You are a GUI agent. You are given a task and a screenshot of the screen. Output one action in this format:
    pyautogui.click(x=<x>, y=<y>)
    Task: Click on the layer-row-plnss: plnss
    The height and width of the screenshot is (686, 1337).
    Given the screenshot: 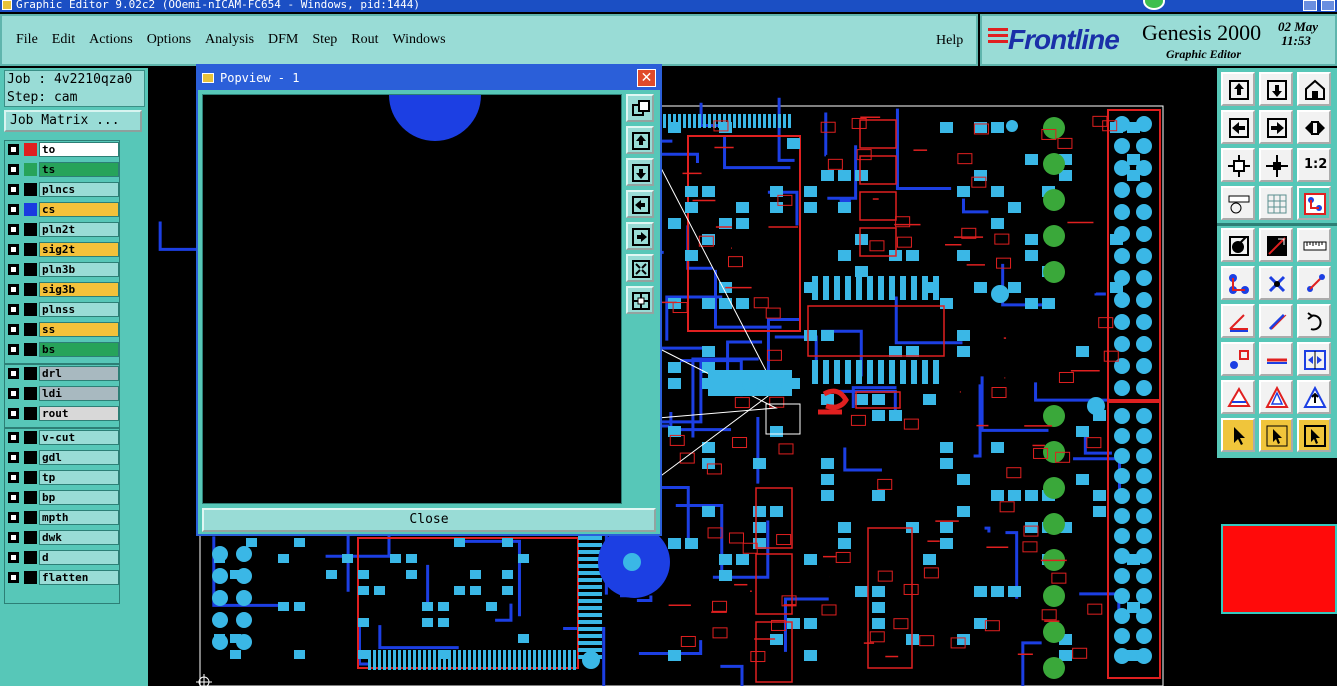 What is the action you would take?
    pyautogui.click(x=63, y=309)
    